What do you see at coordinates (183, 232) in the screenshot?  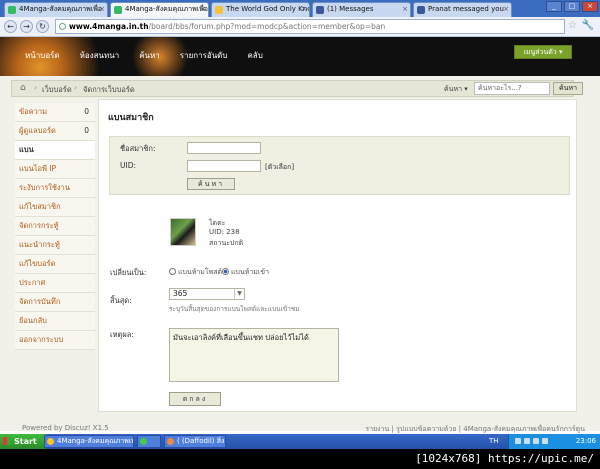 I see `avatar` at bounding box center [183, 232].